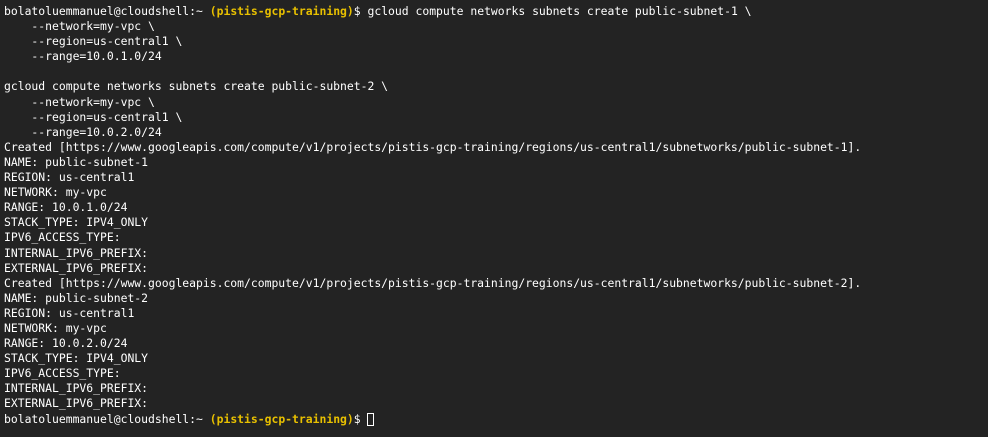  Describe the element at coordinates (281, 418) in the screenshot. I see `active-prompt-project: (pistis-gcp-training)` at that location.